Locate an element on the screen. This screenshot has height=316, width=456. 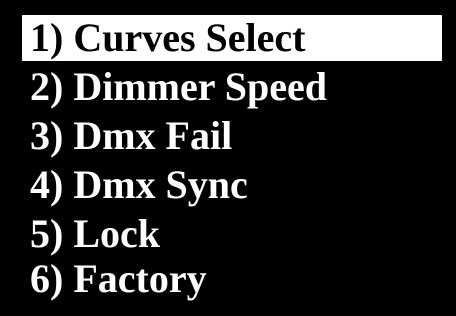
menu-item-curves-select: 1) Curves Select is located at coordinates (232, 38).